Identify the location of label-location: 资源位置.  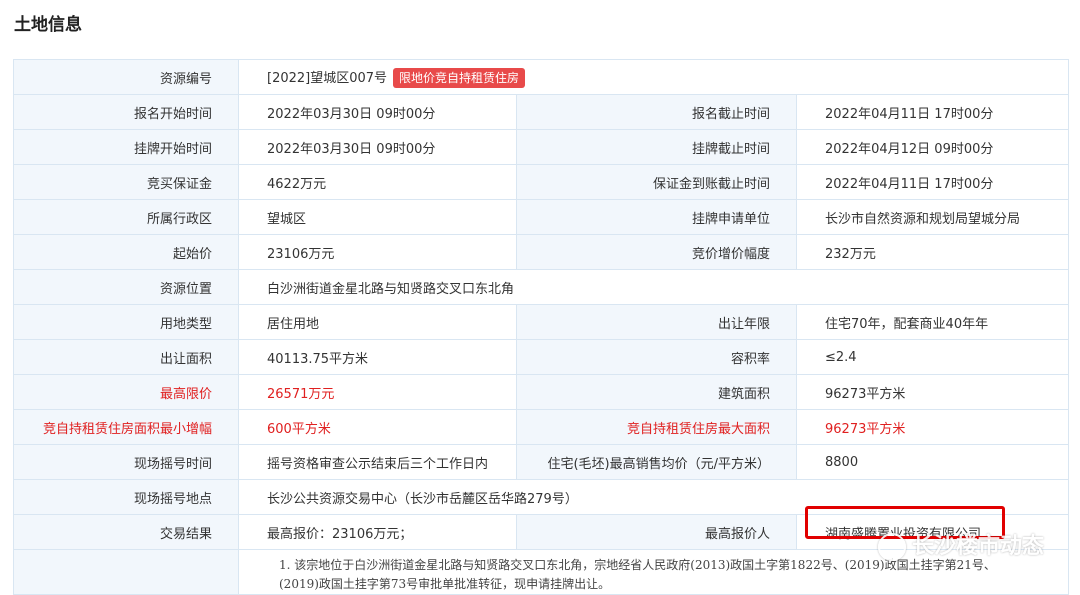
(126, 287).